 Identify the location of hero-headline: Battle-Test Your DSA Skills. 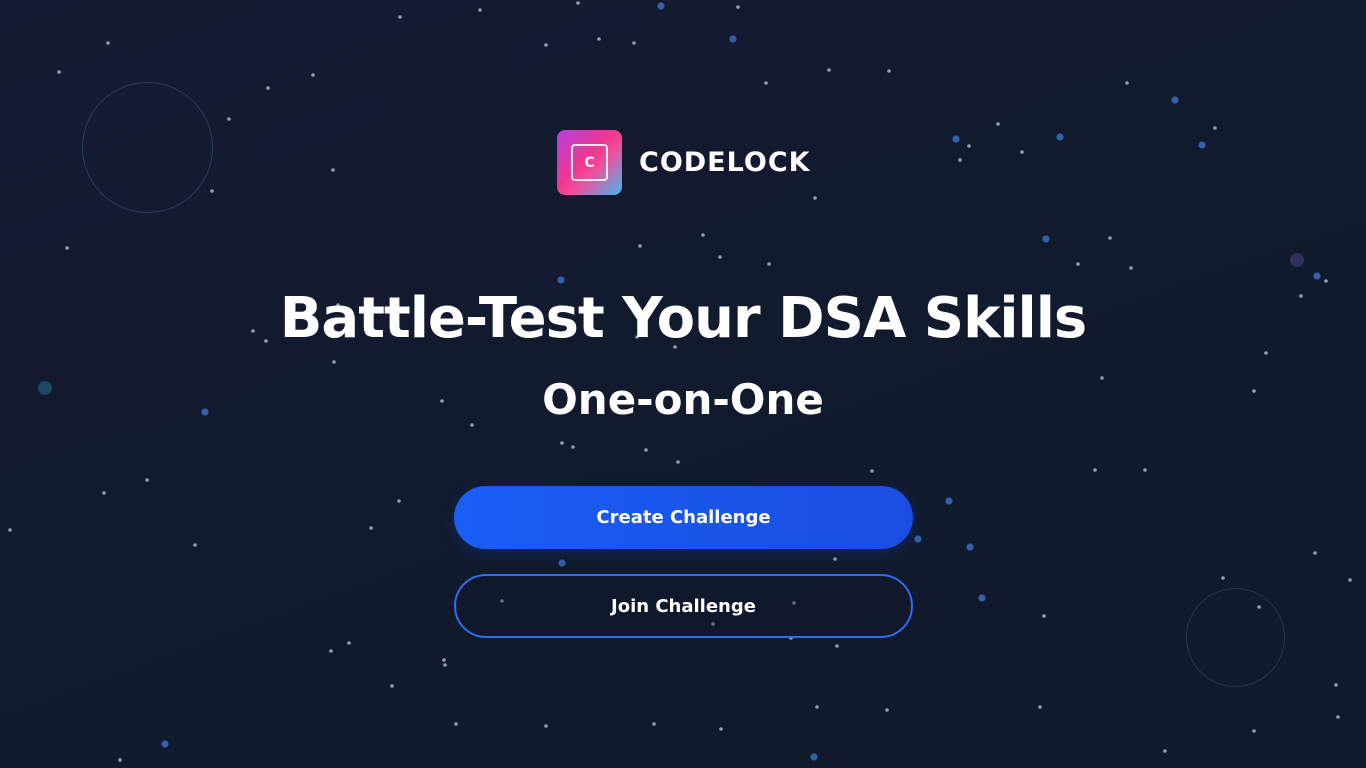
(683, 318).